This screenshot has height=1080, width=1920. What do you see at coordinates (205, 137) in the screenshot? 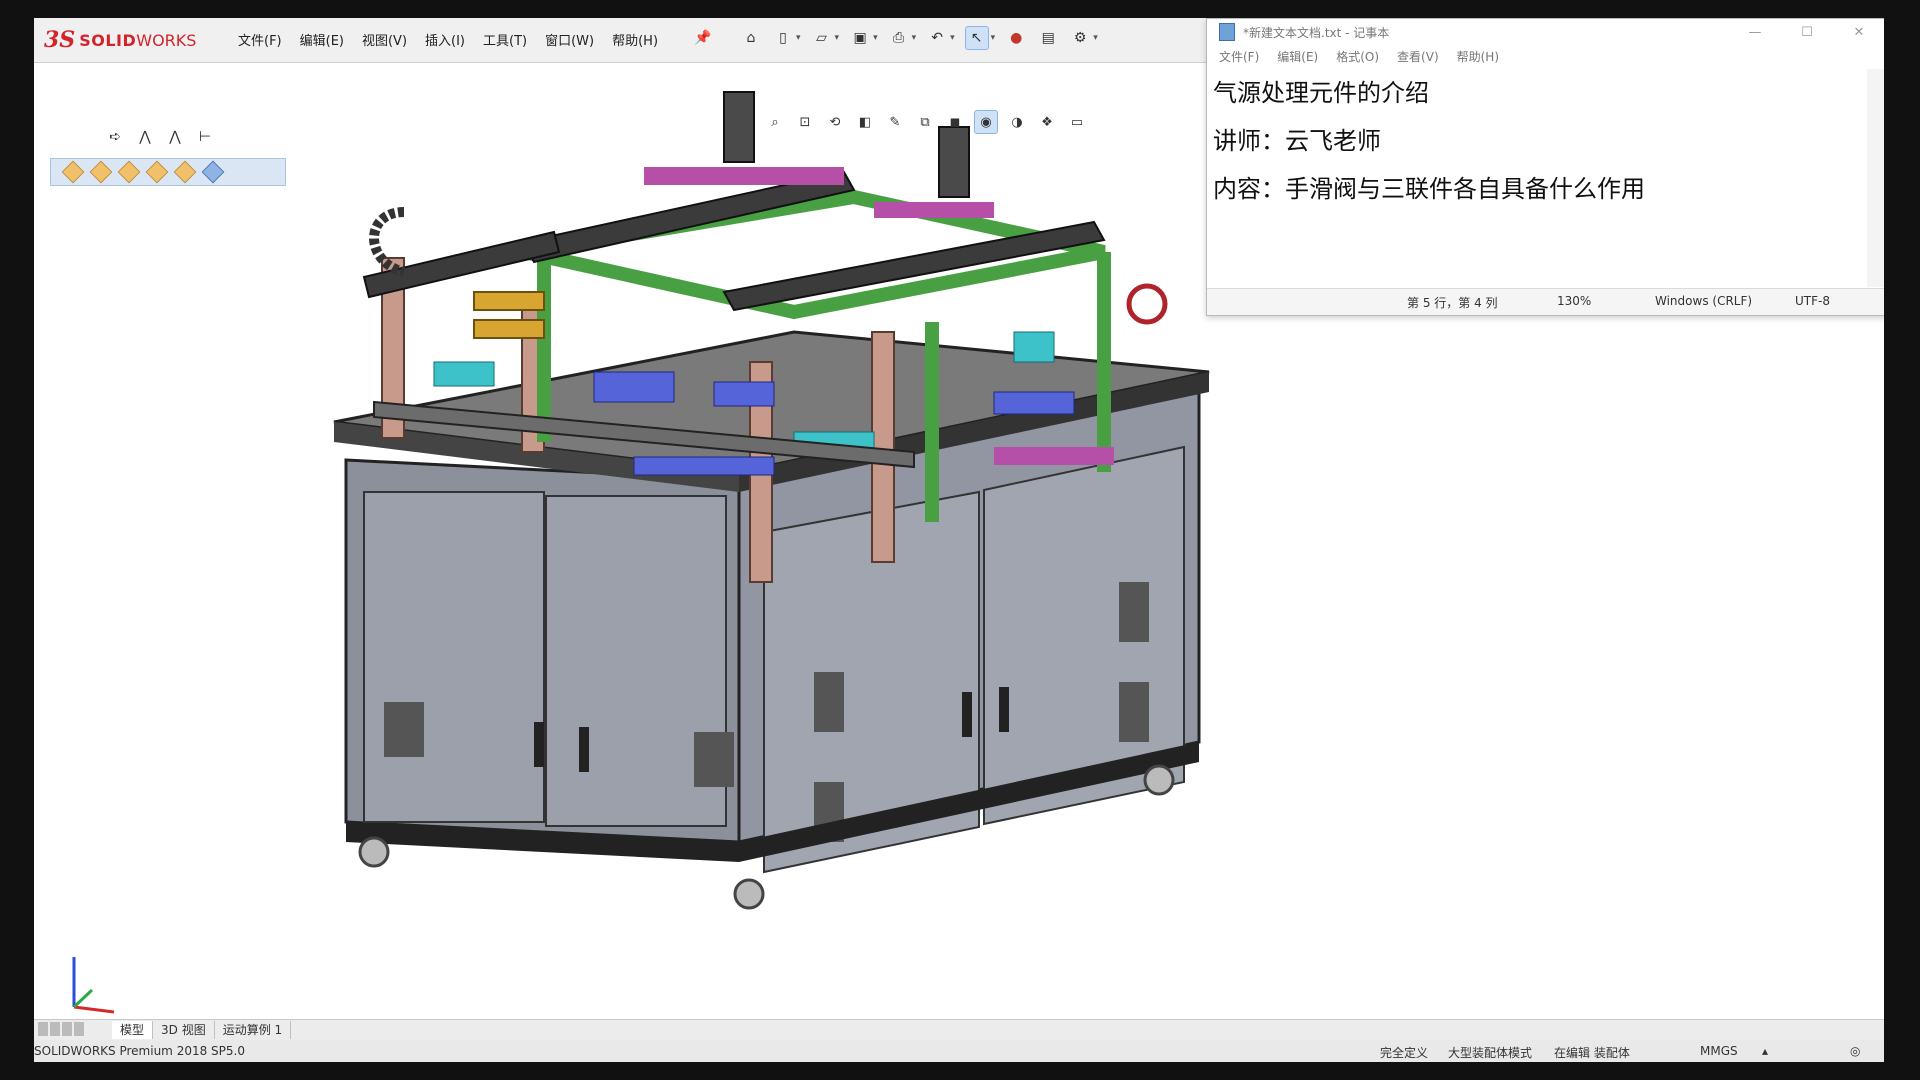
I see `dimension-icon: ⊢` at bounding box center [205, 137].